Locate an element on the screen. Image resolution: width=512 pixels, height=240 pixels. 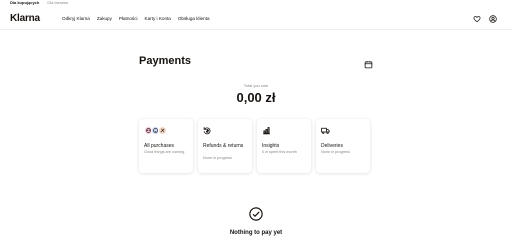
card-title: Insights is located at coordinates (271, 146).